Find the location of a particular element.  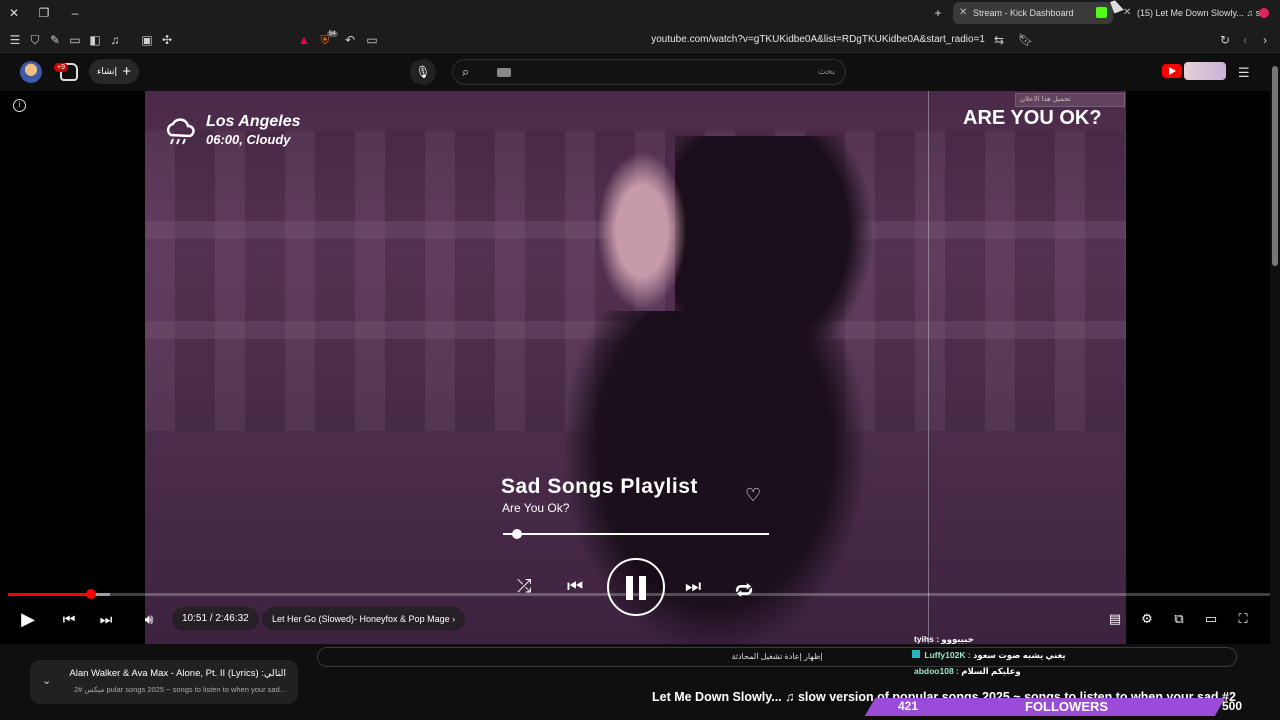

menu-icon: ☰ is located at coordinates (15, 40).